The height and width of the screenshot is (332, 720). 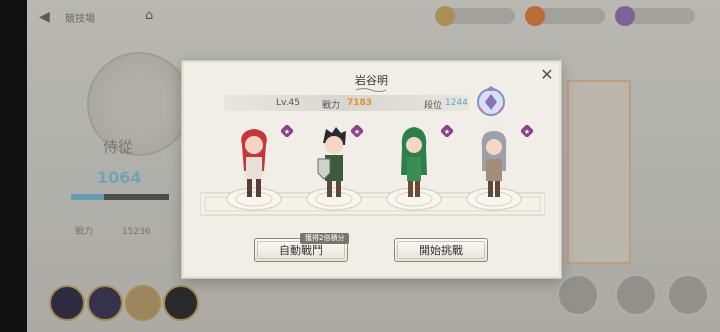 What do you see at coordinates (414, 164) in the screenshot?
I see `hero-green-hair` at bounding box center [414, 164].